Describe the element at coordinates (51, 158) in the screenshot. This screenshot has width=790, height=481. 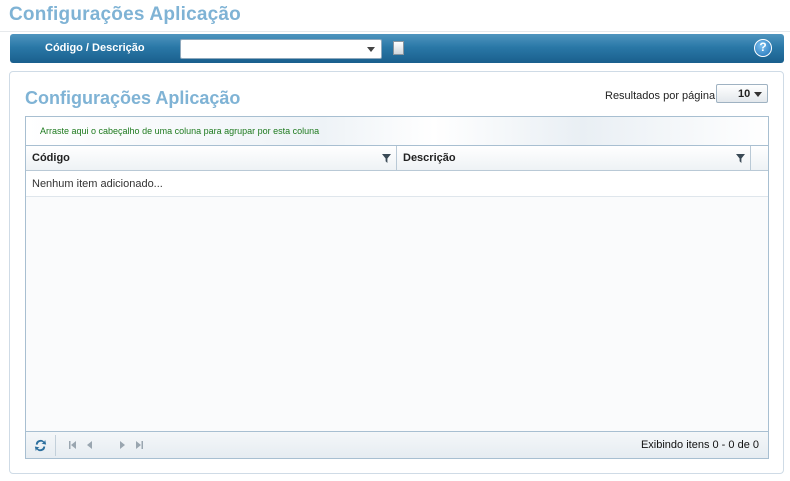
I see `column-label: Código` at that location.